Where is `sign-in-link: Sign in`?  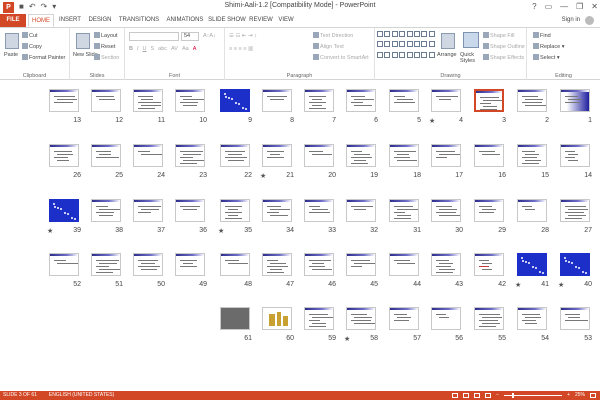
sign-in-link: Sign in is located at coordinates (571, 20).